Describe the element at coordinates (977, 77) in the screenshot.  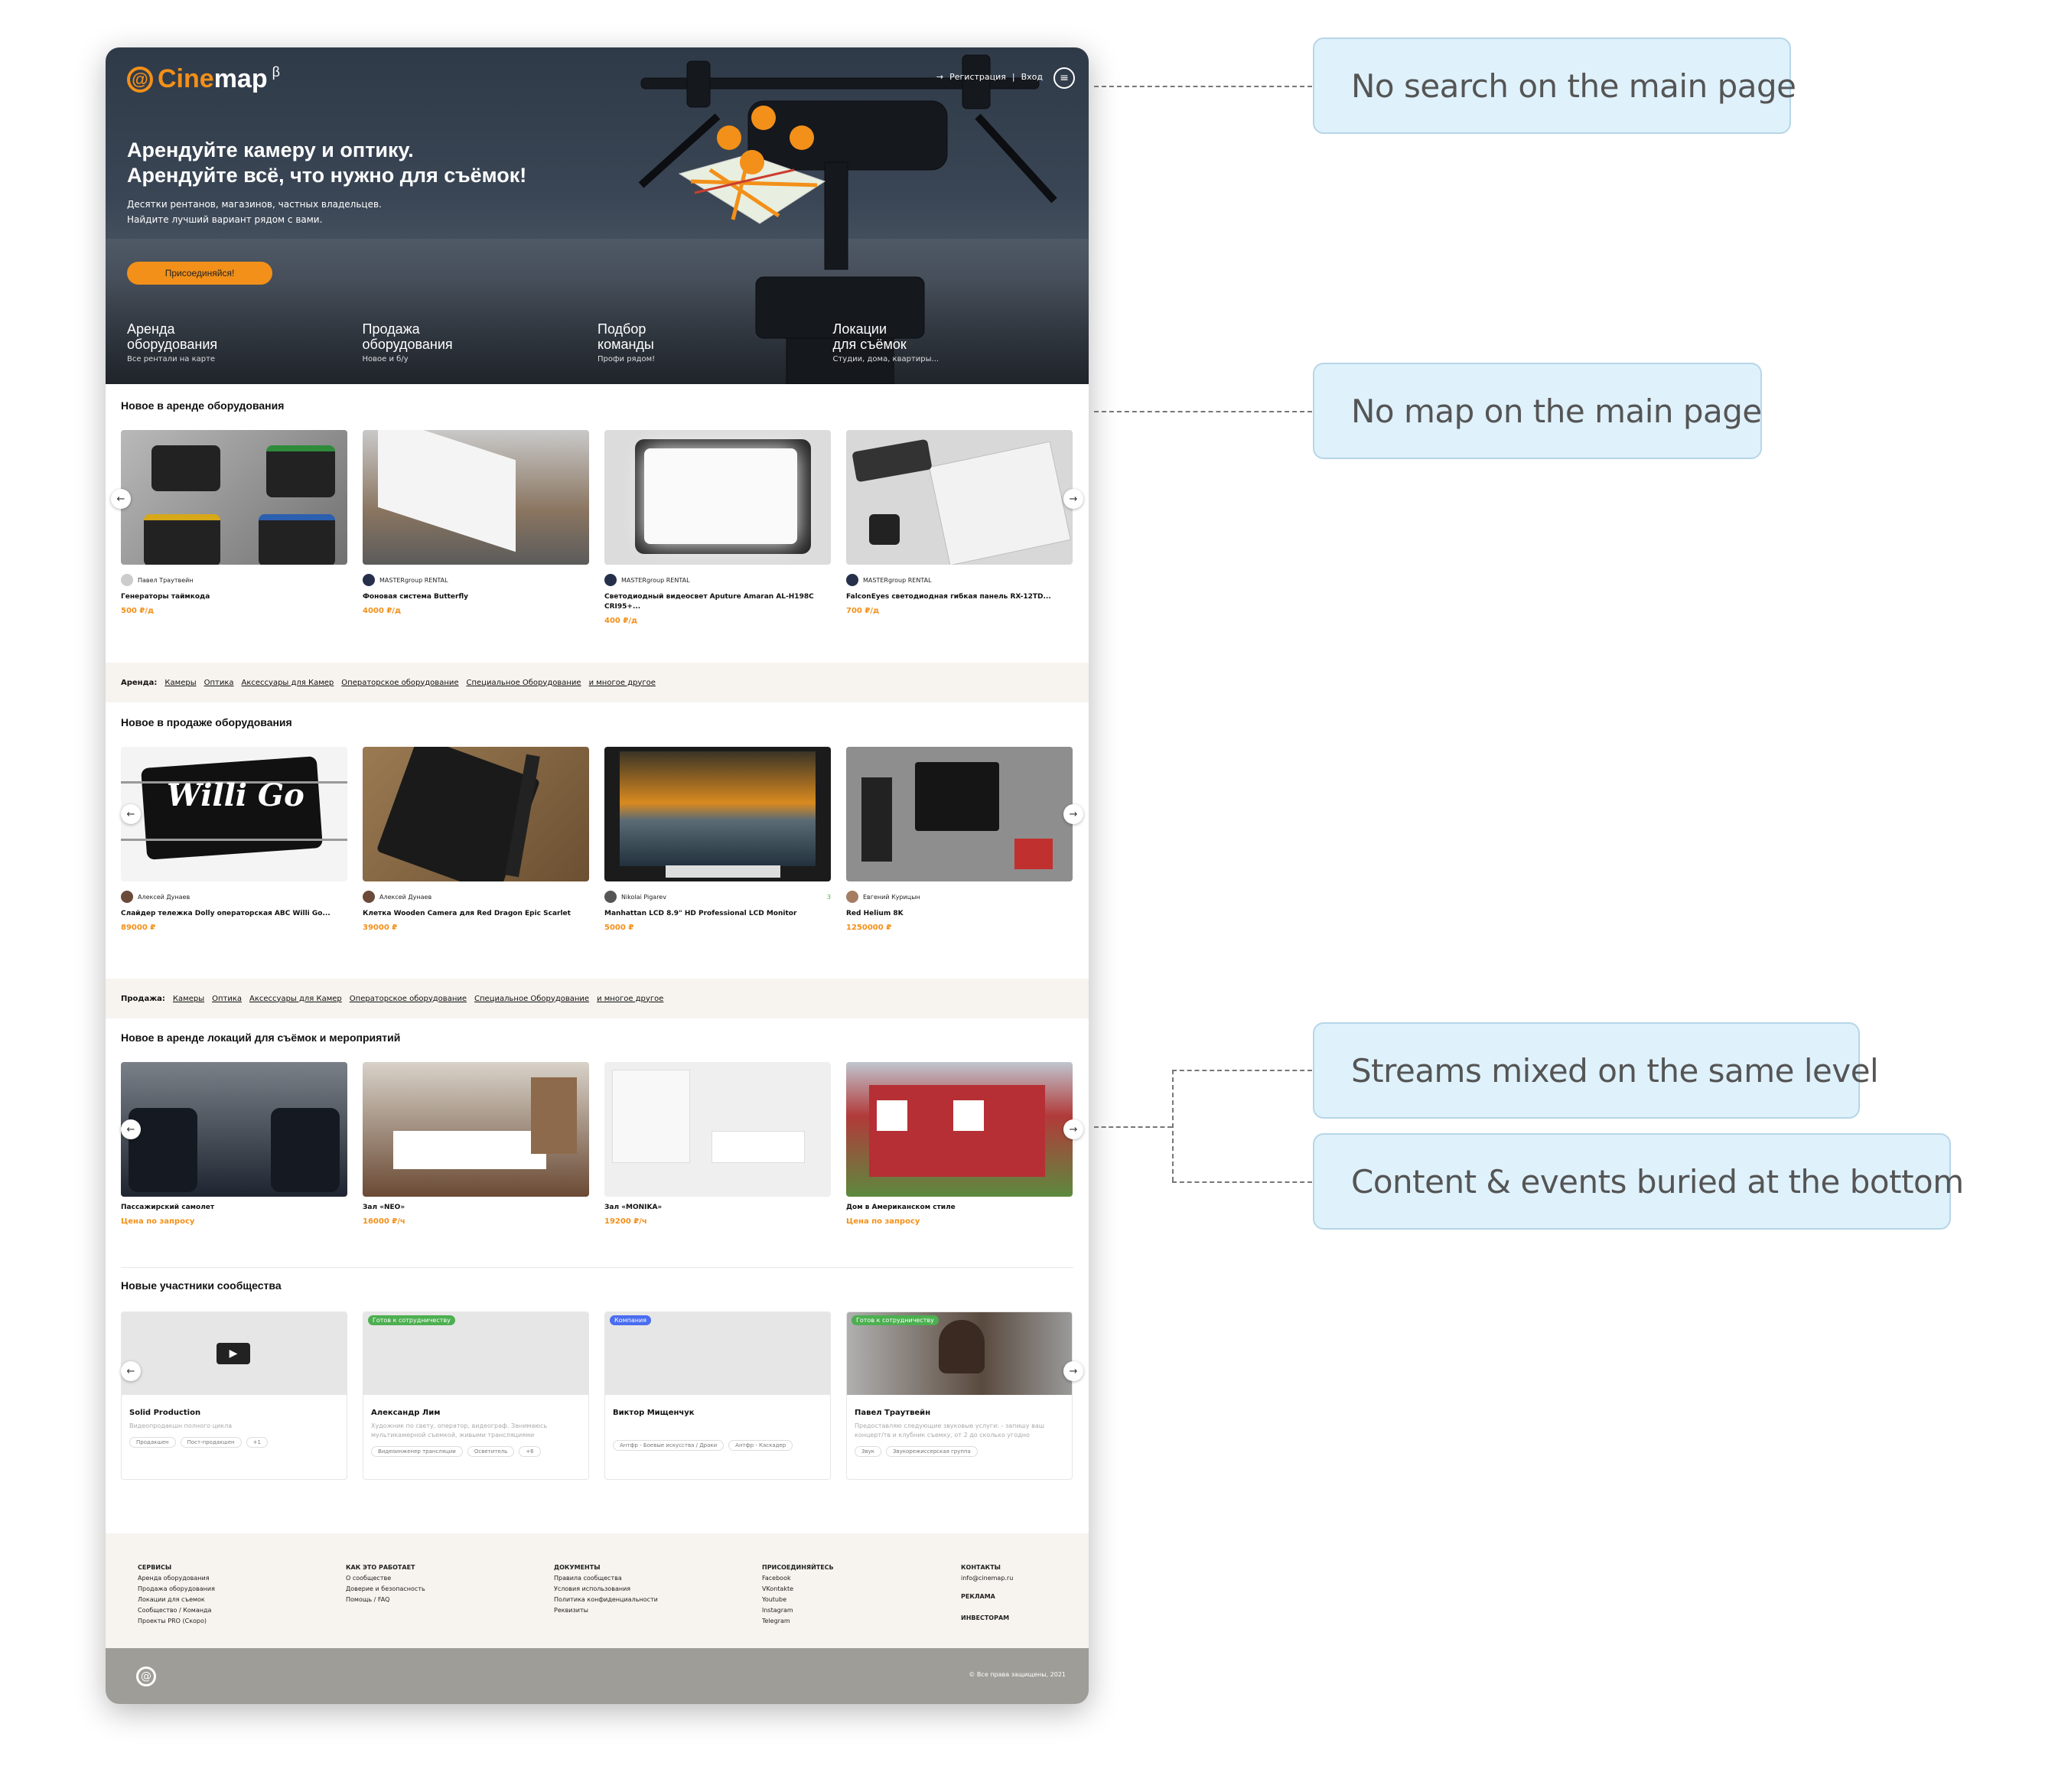
I see `register-link: Регистрация` at that location.